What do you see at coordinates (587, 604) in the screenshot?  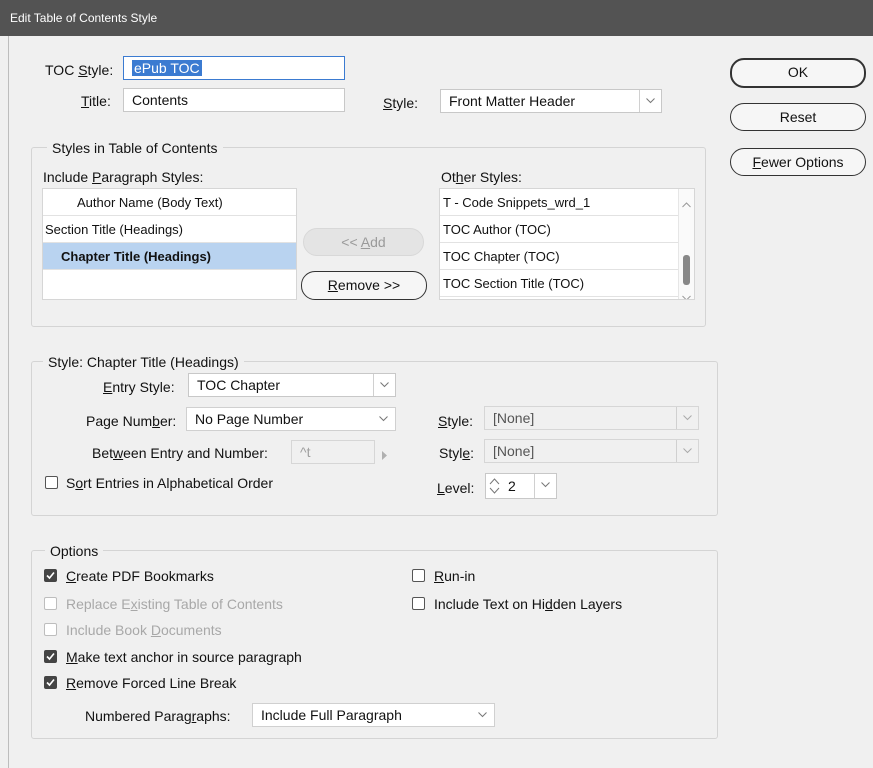 I see `hidden-label-part: den Layers` at bounding box center [587, 604].